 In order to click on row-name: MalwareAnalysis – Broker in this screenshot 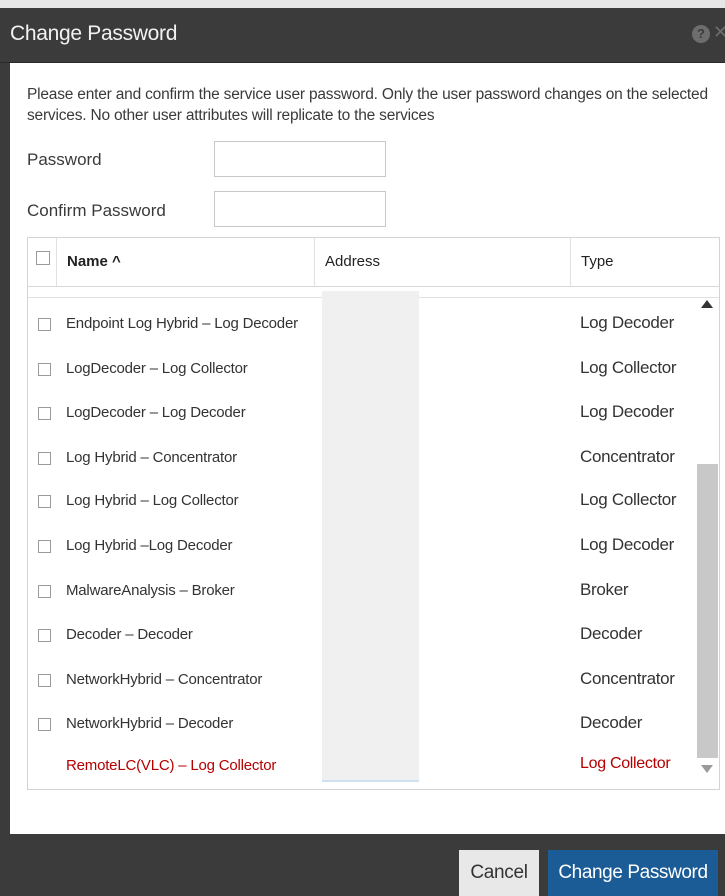, I will do `click(150, 590)`.